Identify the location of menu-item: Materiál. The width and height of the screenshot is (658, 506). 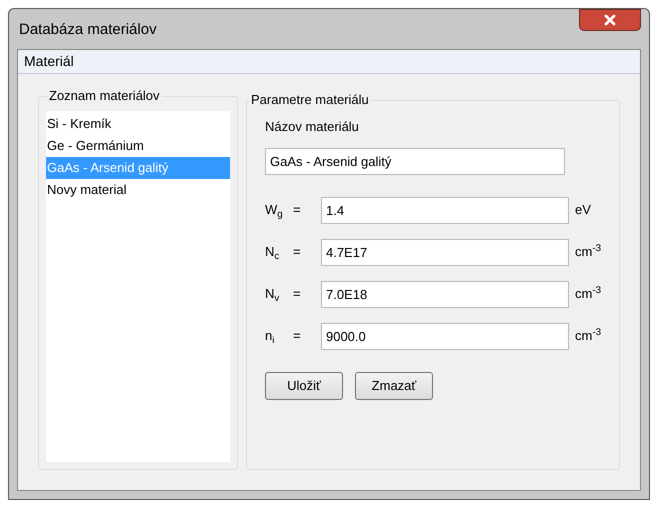
(49, 61).